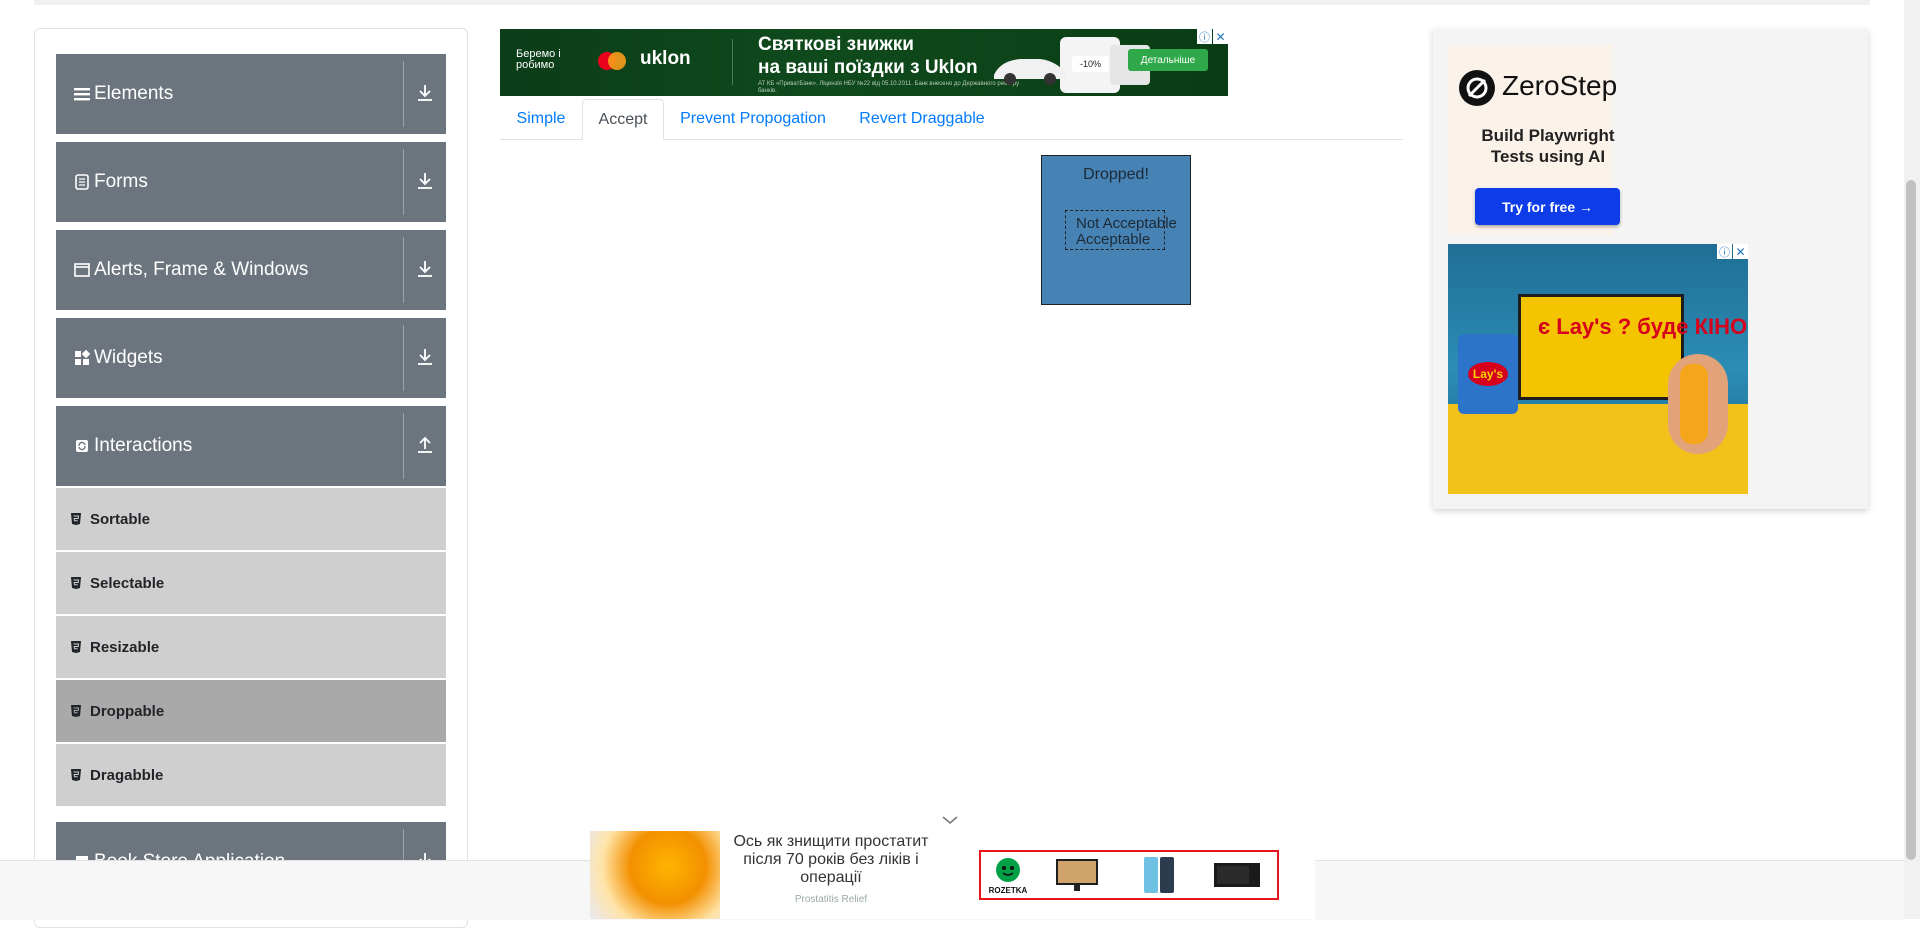  What do you see at coordinates (82, 182) in the screenshot?
I see `form-icon` at bounding box center [82, 182].